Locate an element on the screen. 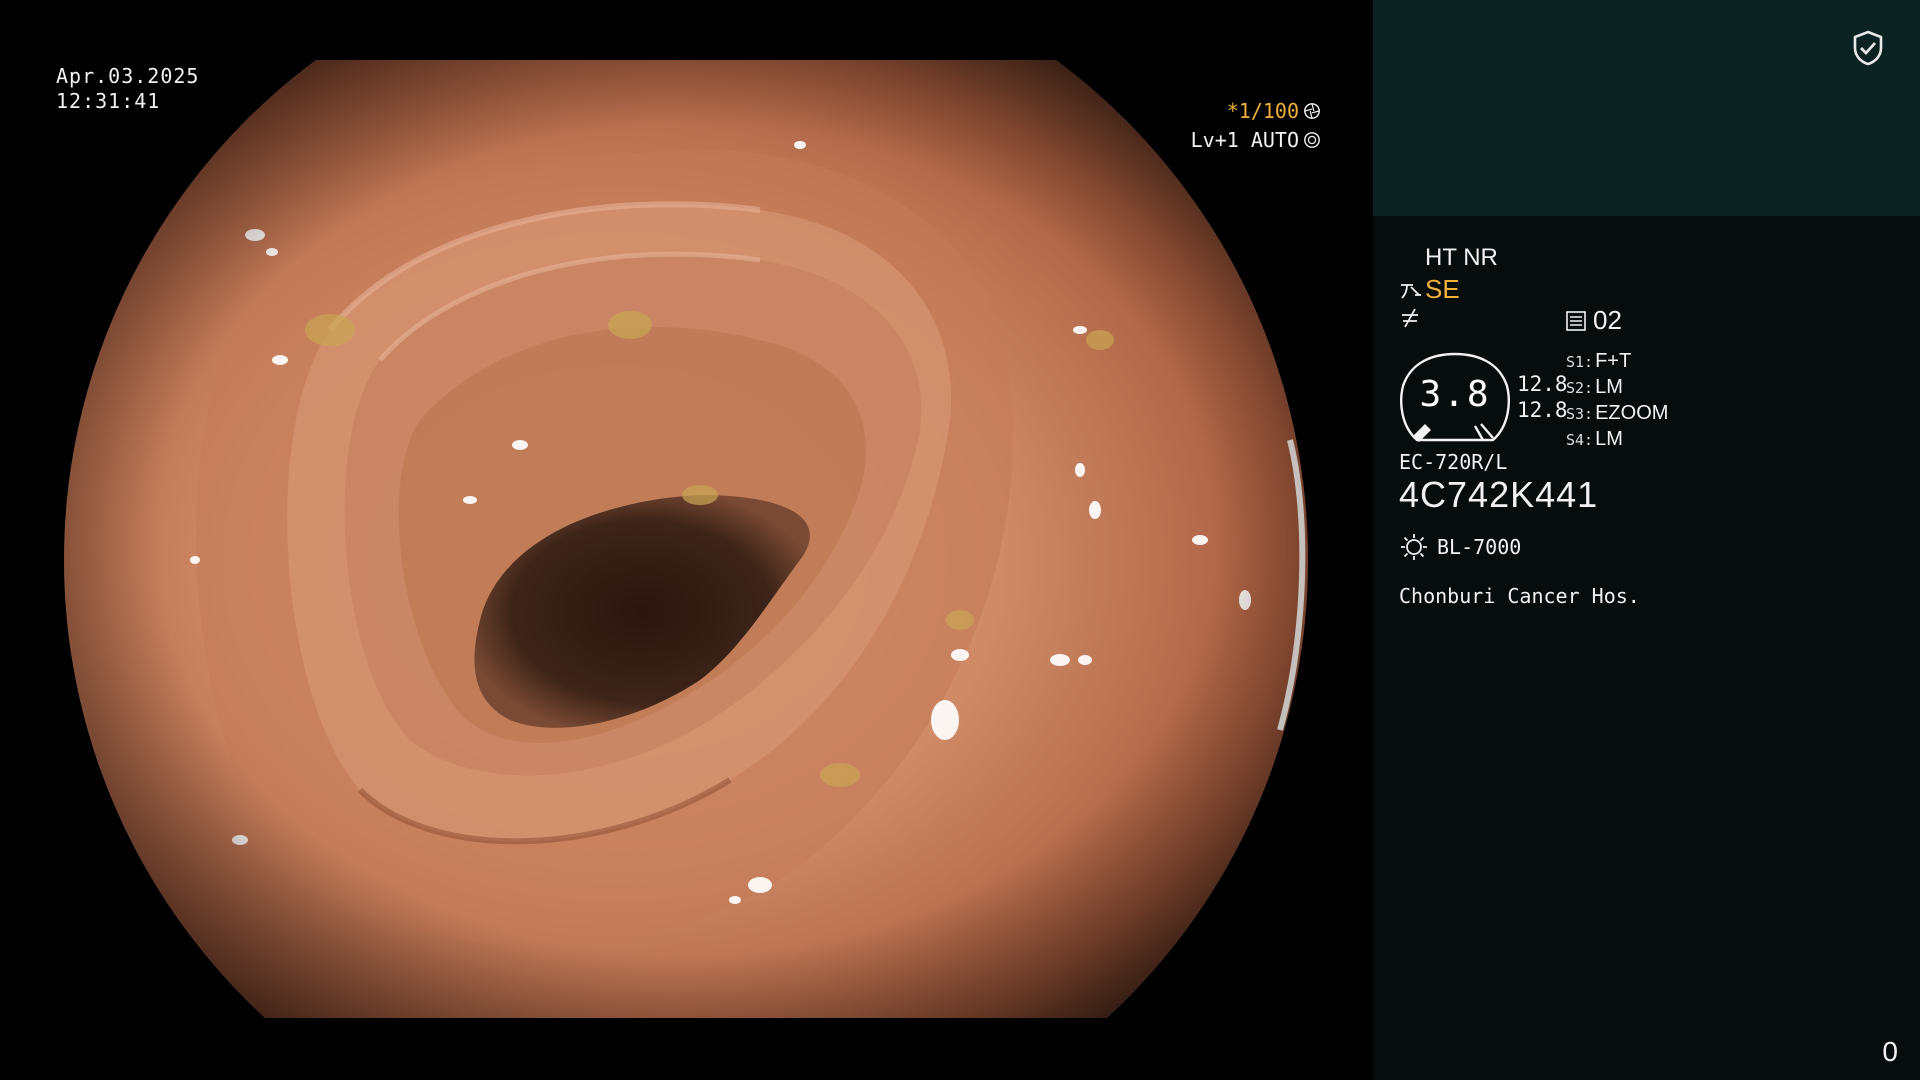  color-mode-icon is located at coordinates (1410, 318).